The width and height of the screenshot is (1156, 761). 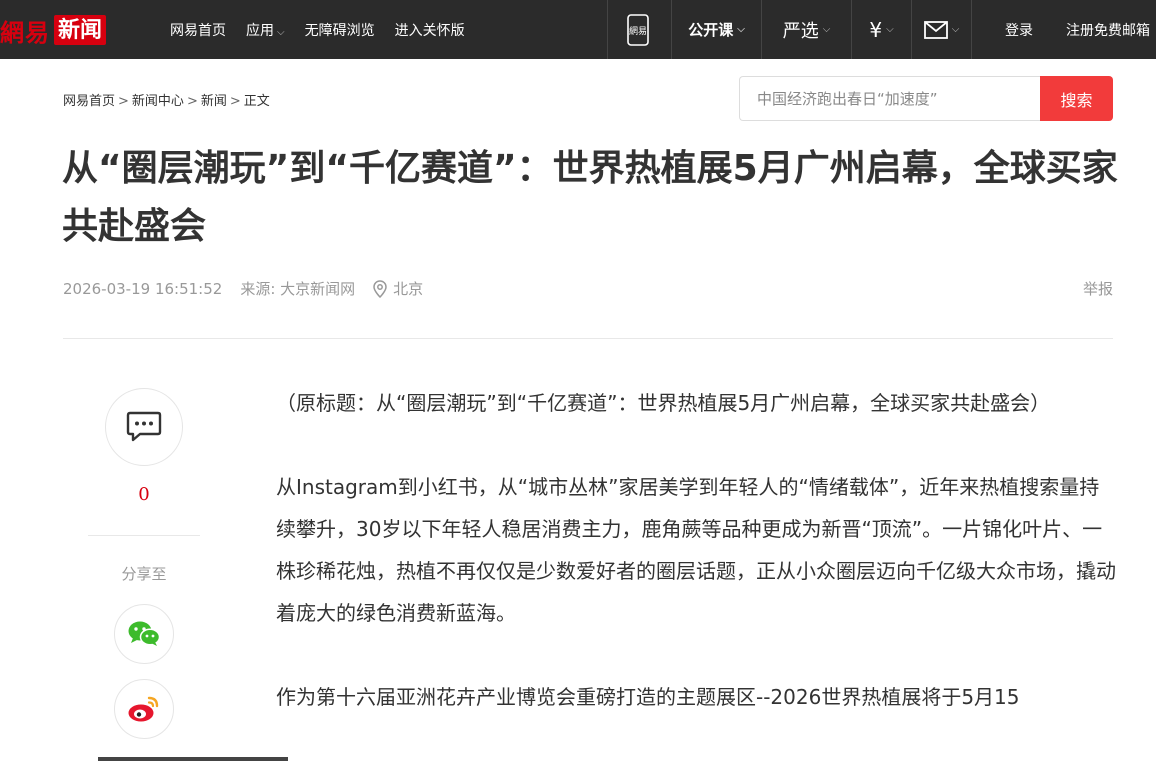 What do you see at coordinates (260, 30) in the screenshot?
I see `nav-apps-label: 应用` at bounding box center [260, 30].